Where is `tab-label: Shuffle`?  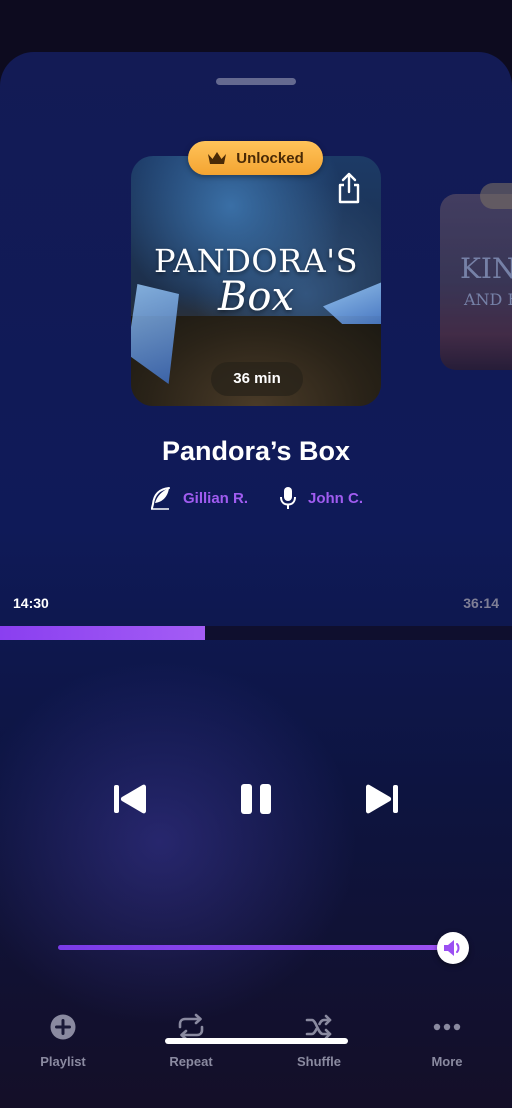
tab-label: Shuffle is located at coordinates (319, 1061).